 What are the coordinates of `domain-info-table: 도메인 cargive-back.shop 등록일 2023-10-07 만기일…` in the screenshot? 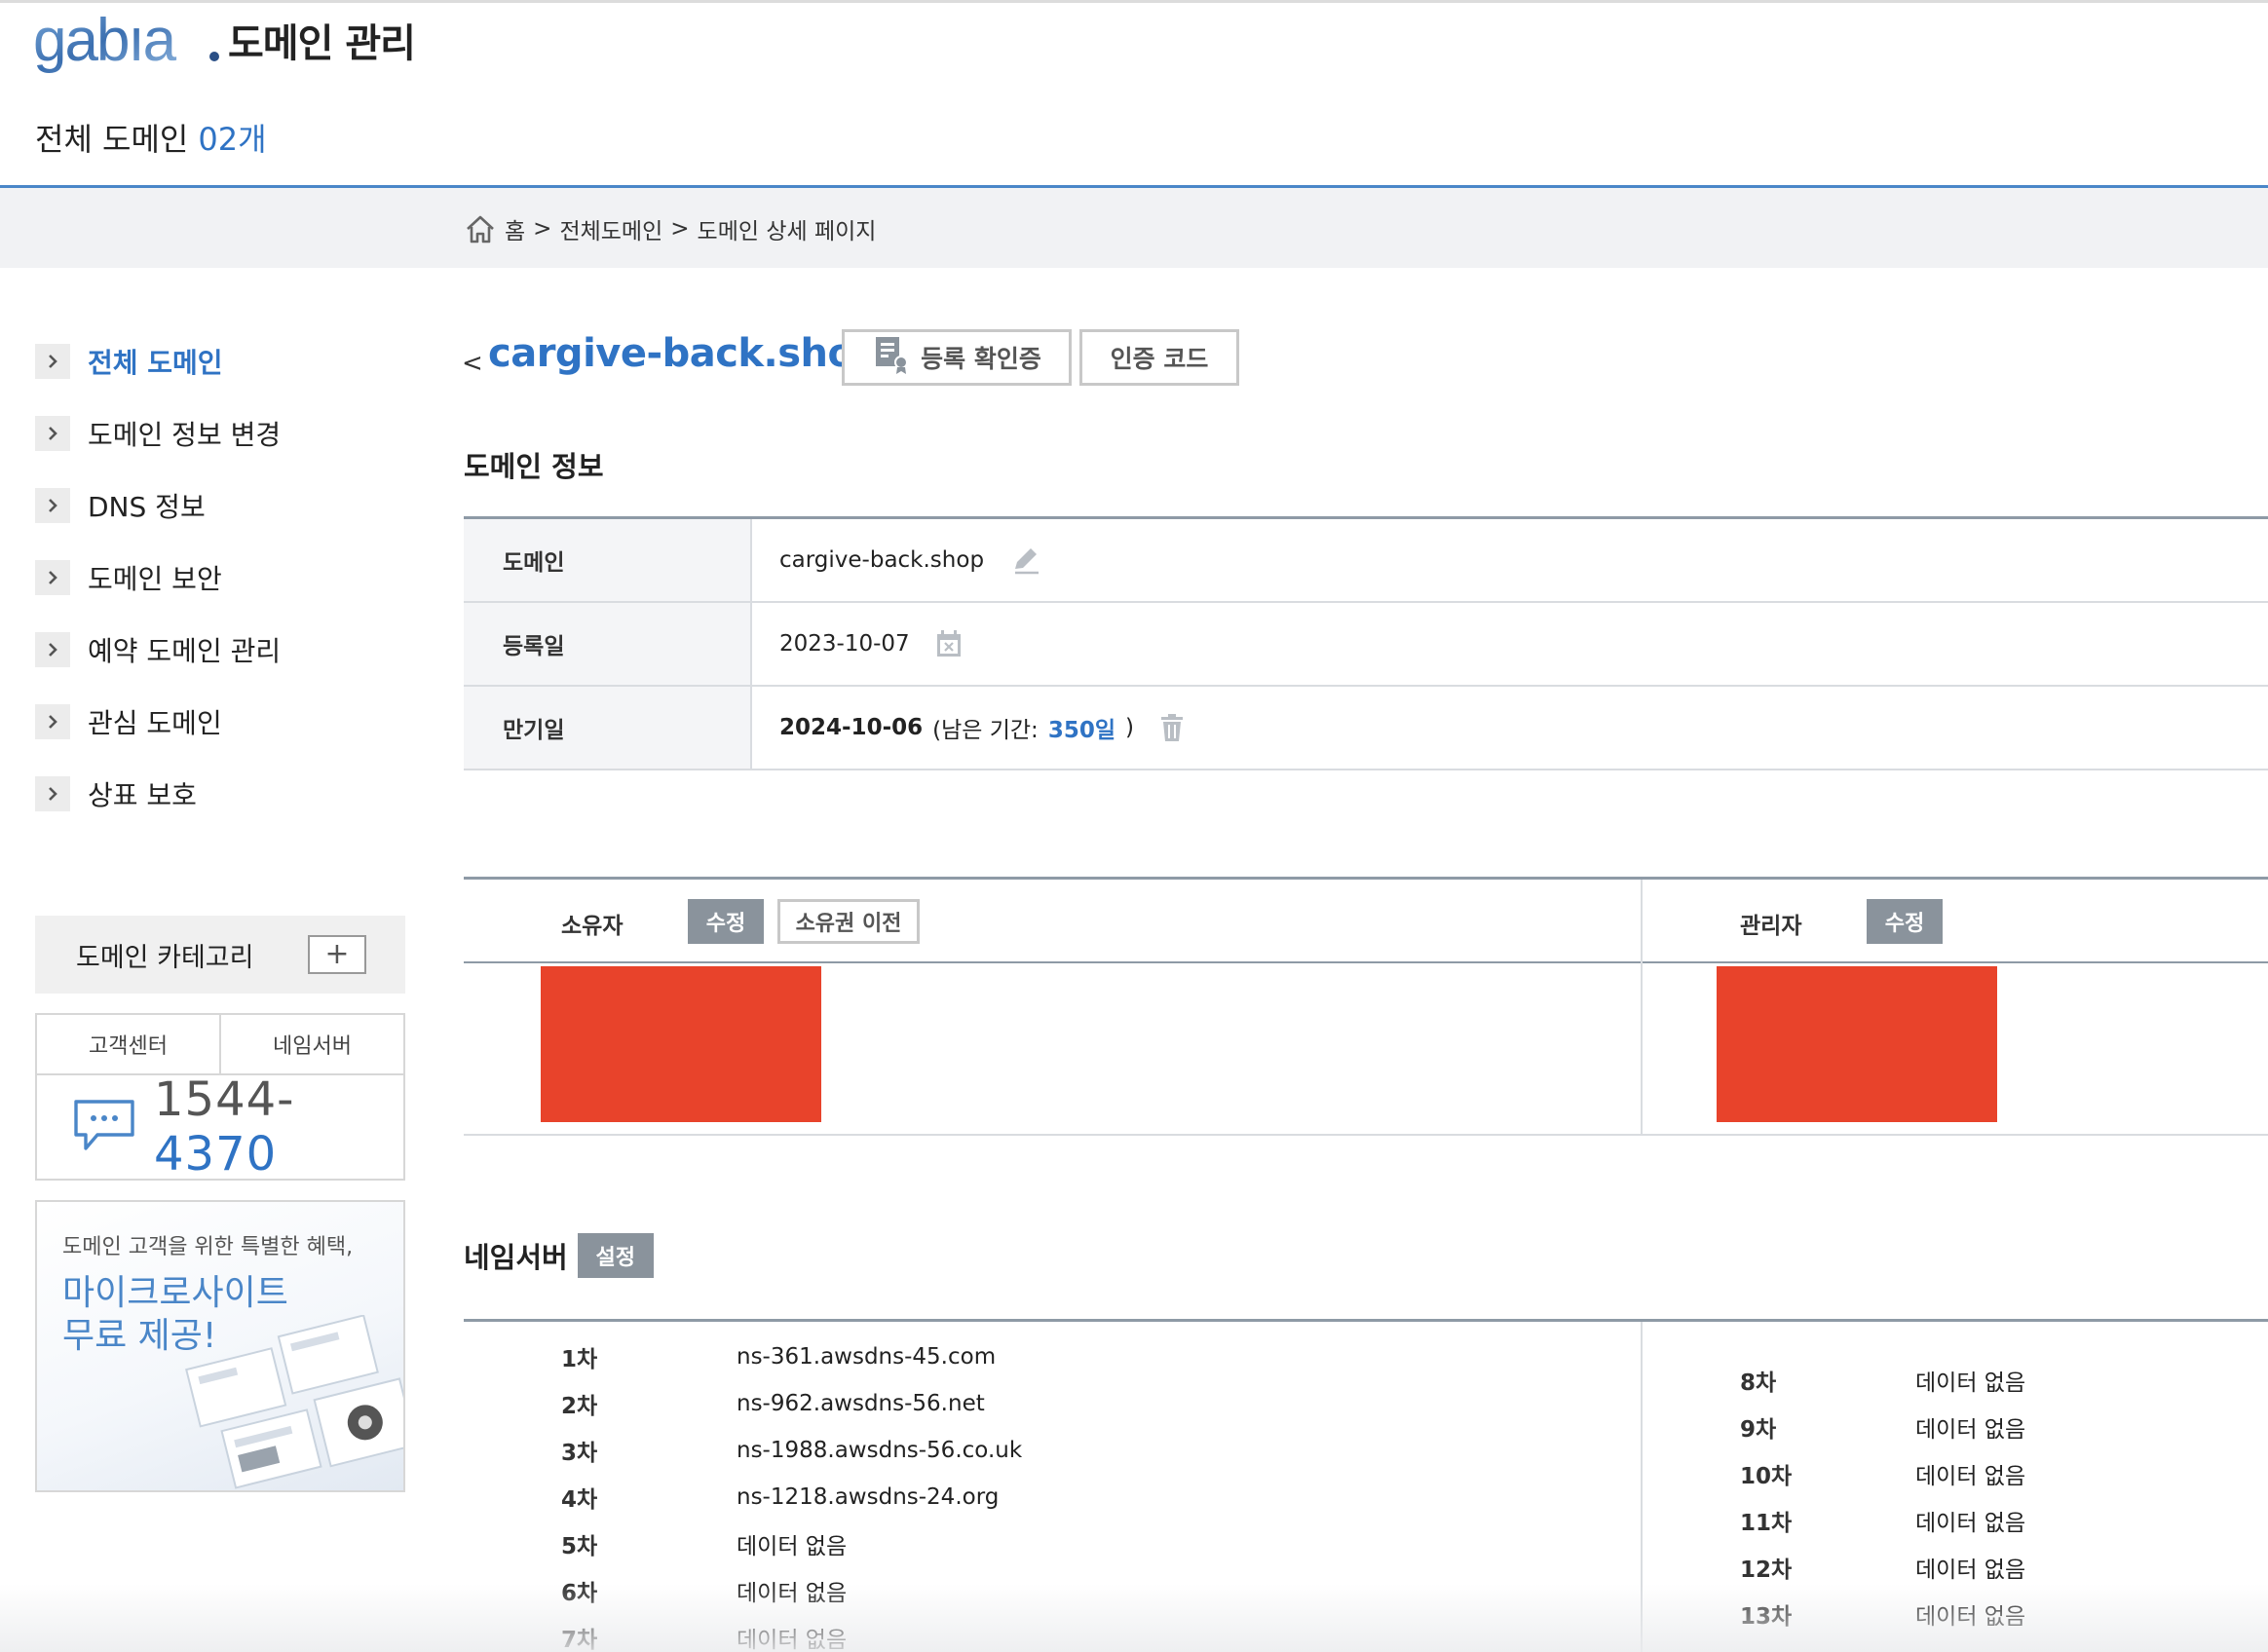 It's located at (1366, 643).